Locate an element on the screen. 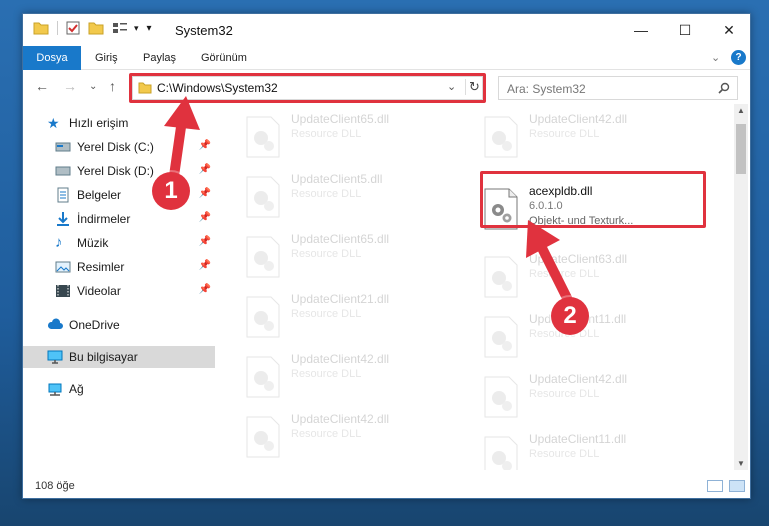 This screenshot has height=526, width=769. customize-icon: ▾ is located at coordinates (149, 28).